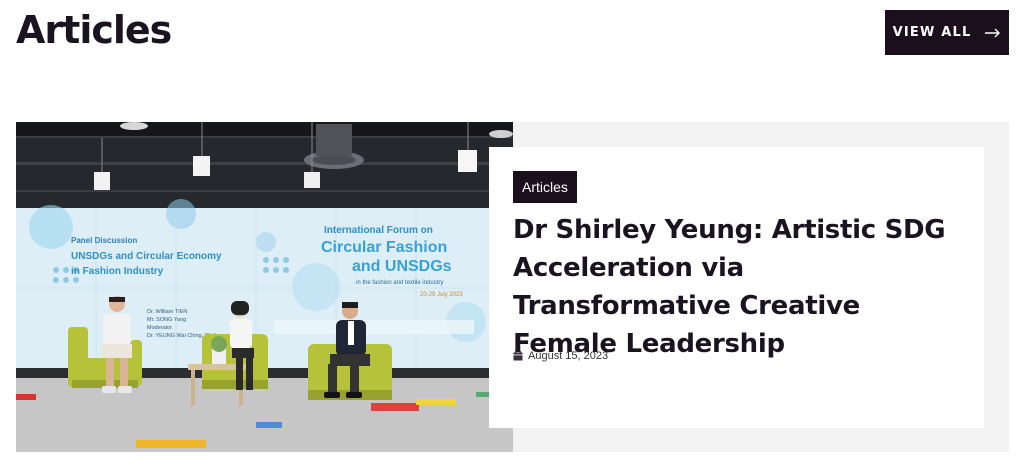 The width and height of the screenshot is (1024, 469). Describe the element at coordinates (932, 32) in the screenshot. I see `view-all-label: VIEW ALL` at that location.